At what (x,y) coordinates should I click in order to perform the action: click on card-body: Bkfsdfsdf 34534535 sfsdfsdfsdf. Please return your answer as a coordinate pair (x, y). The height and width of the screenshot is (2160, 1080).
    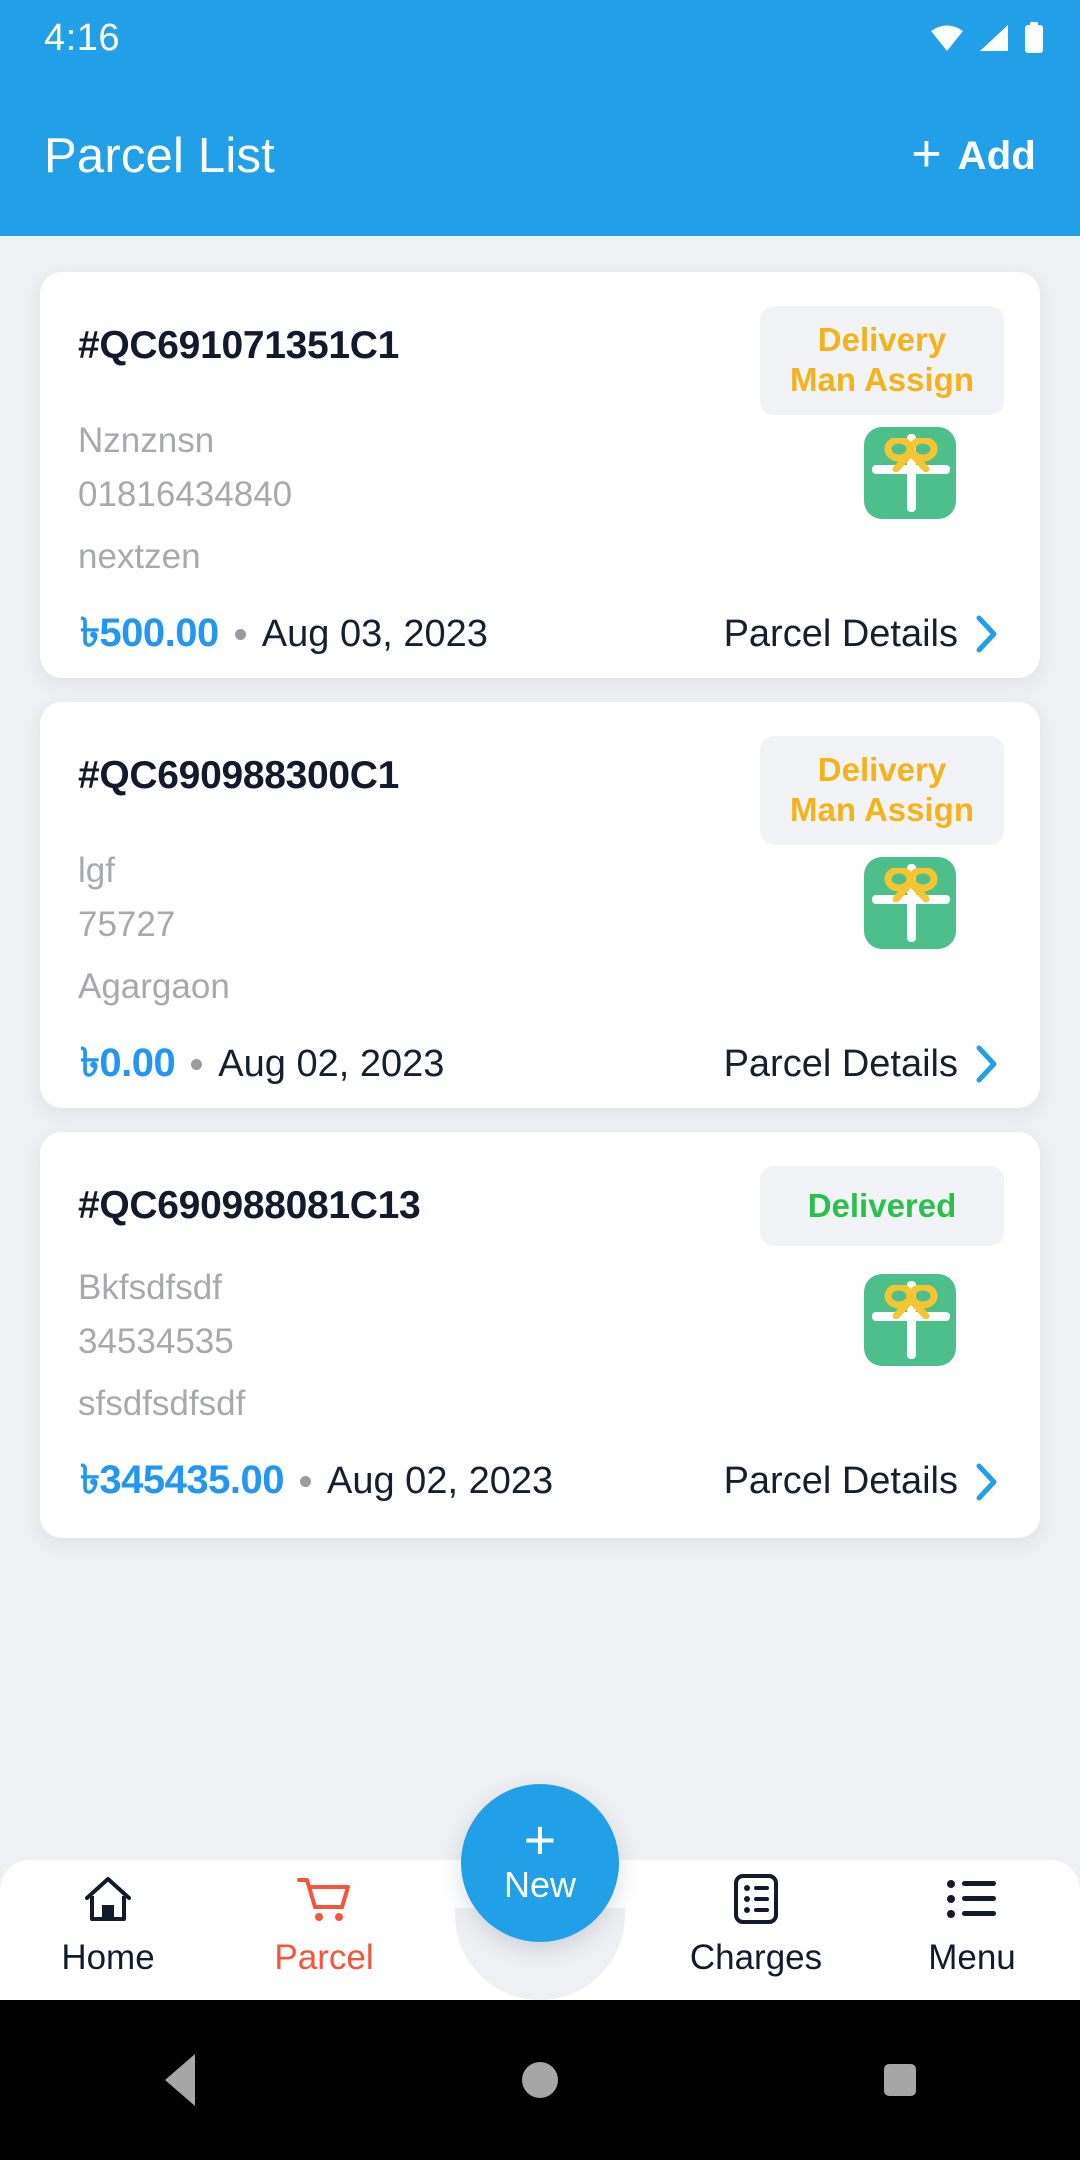
    Looking at the image, I should click on (541, 1354).